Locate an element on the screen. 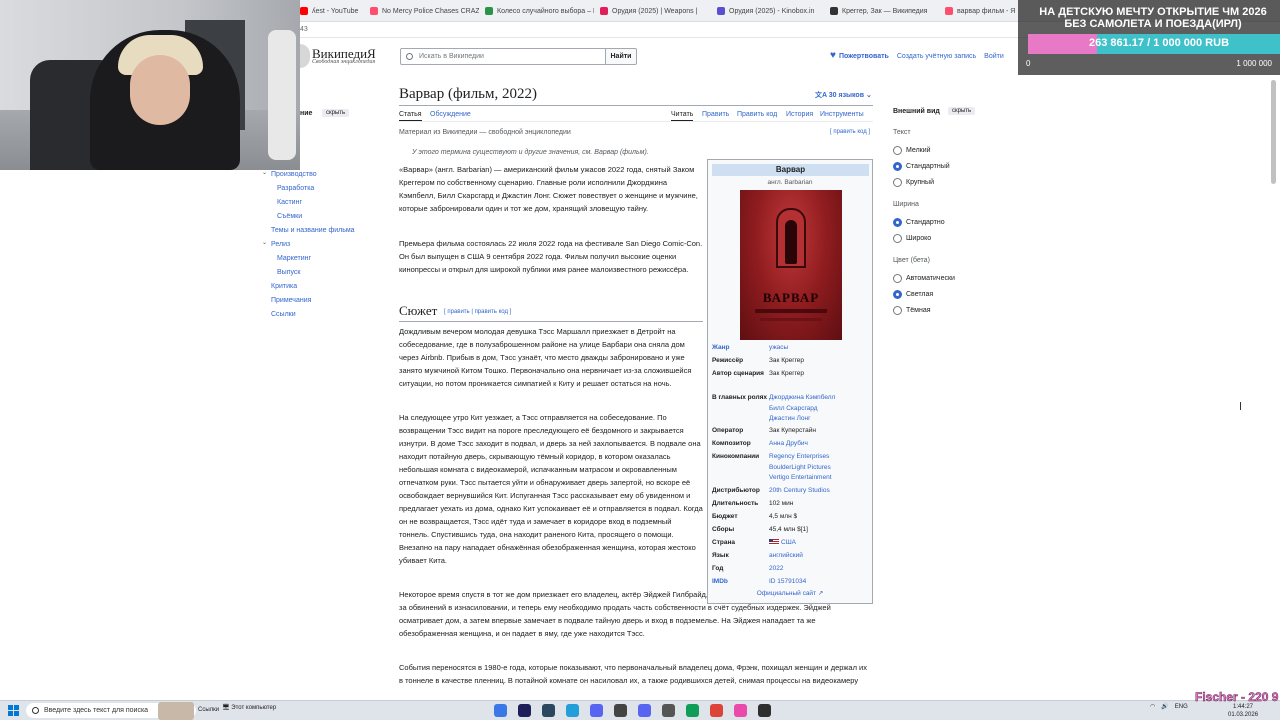  official-site-link: Официальный сайт ↗ is located at coordinates (790, 593).